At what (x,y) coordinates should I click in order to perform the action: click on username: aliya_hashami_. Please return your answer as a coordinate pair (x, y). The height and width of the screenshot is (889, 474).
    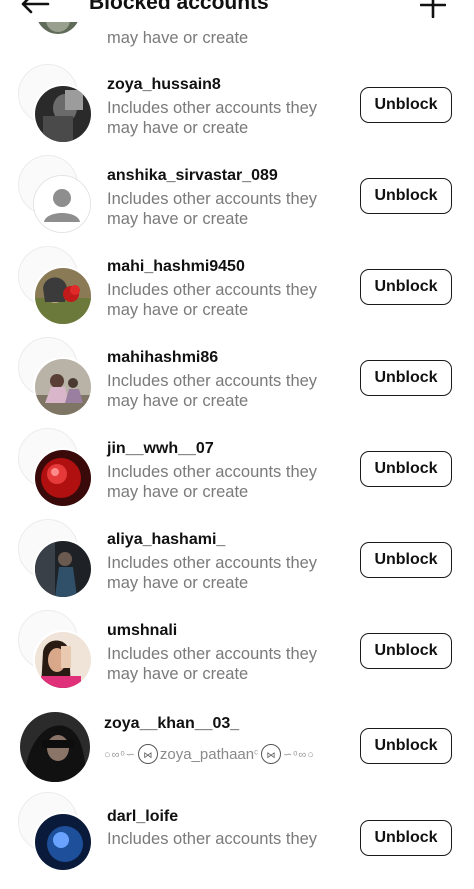
    Looking at the image, I should click on (166, 540).